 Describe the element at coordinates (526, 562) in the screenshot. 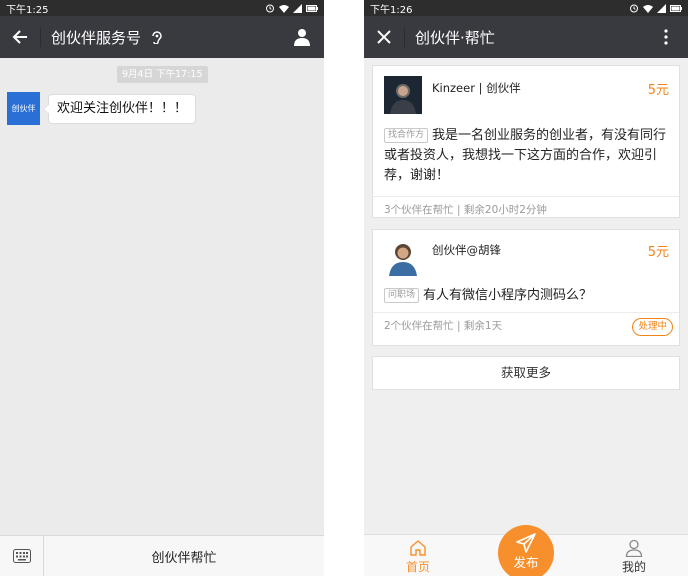

I see `publish-label: 发布` at that location.